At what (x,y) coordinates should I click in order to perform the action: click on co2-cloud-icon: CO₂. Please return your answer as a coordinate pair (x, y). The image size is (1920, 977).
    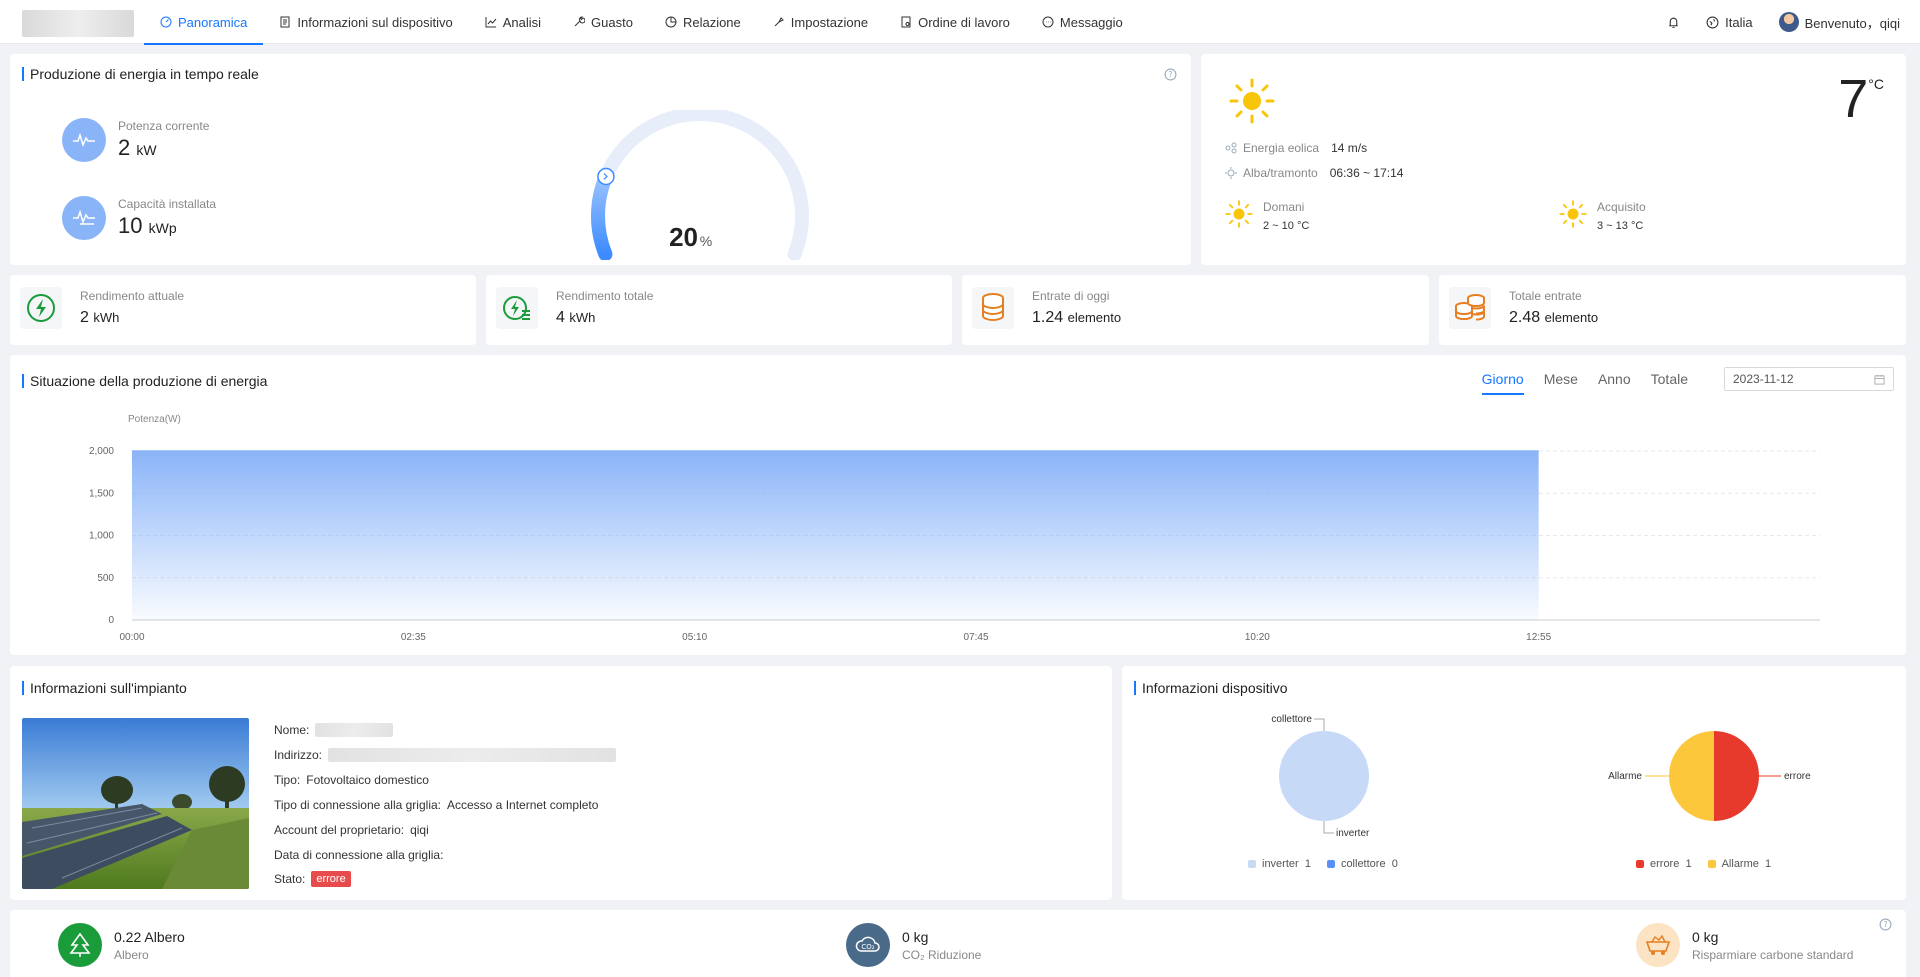
    Looking at the image, I should click on (868, 945).